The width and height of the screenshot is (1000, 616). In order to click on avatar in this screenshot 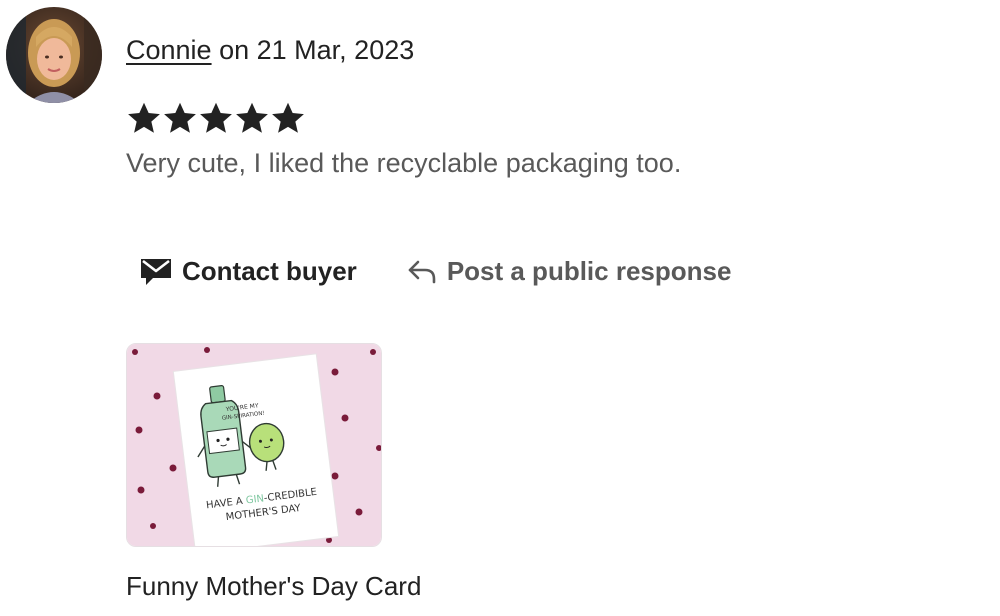, I will do `click(54, 55)`.